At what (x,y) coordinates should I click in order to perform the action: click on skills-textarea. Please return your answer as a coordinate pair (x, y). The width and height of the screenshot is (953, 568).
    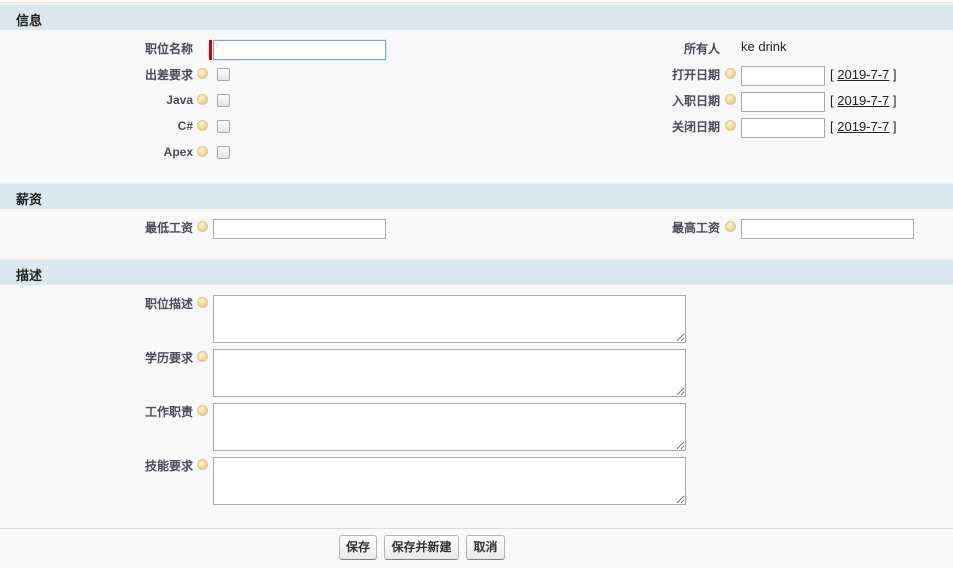
    Looking at the image, I should click on (449, 481).